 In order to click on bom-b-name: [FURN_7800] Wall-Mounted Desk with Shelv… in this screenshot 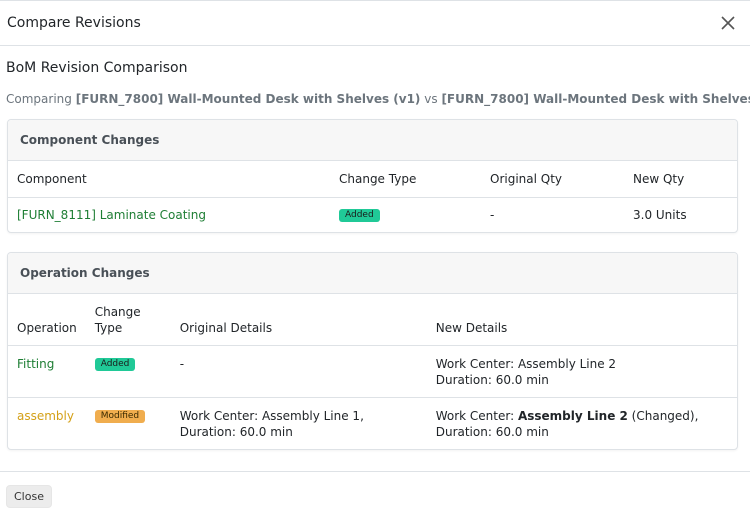, I will do `click(595, 99)`.